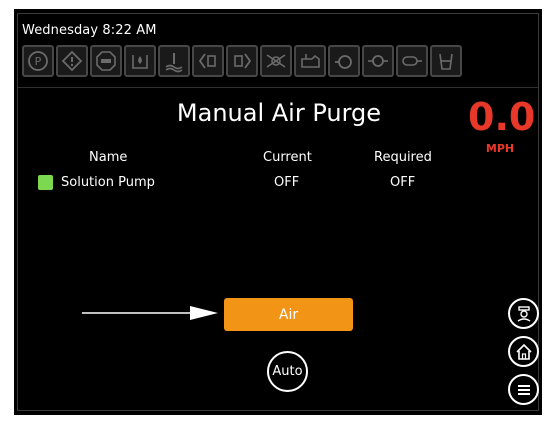 This screenshot has width=558, height=424. Describe the element at coordinates (108, 157) in the screenshot. I see `column-header-name: Name` at that location.